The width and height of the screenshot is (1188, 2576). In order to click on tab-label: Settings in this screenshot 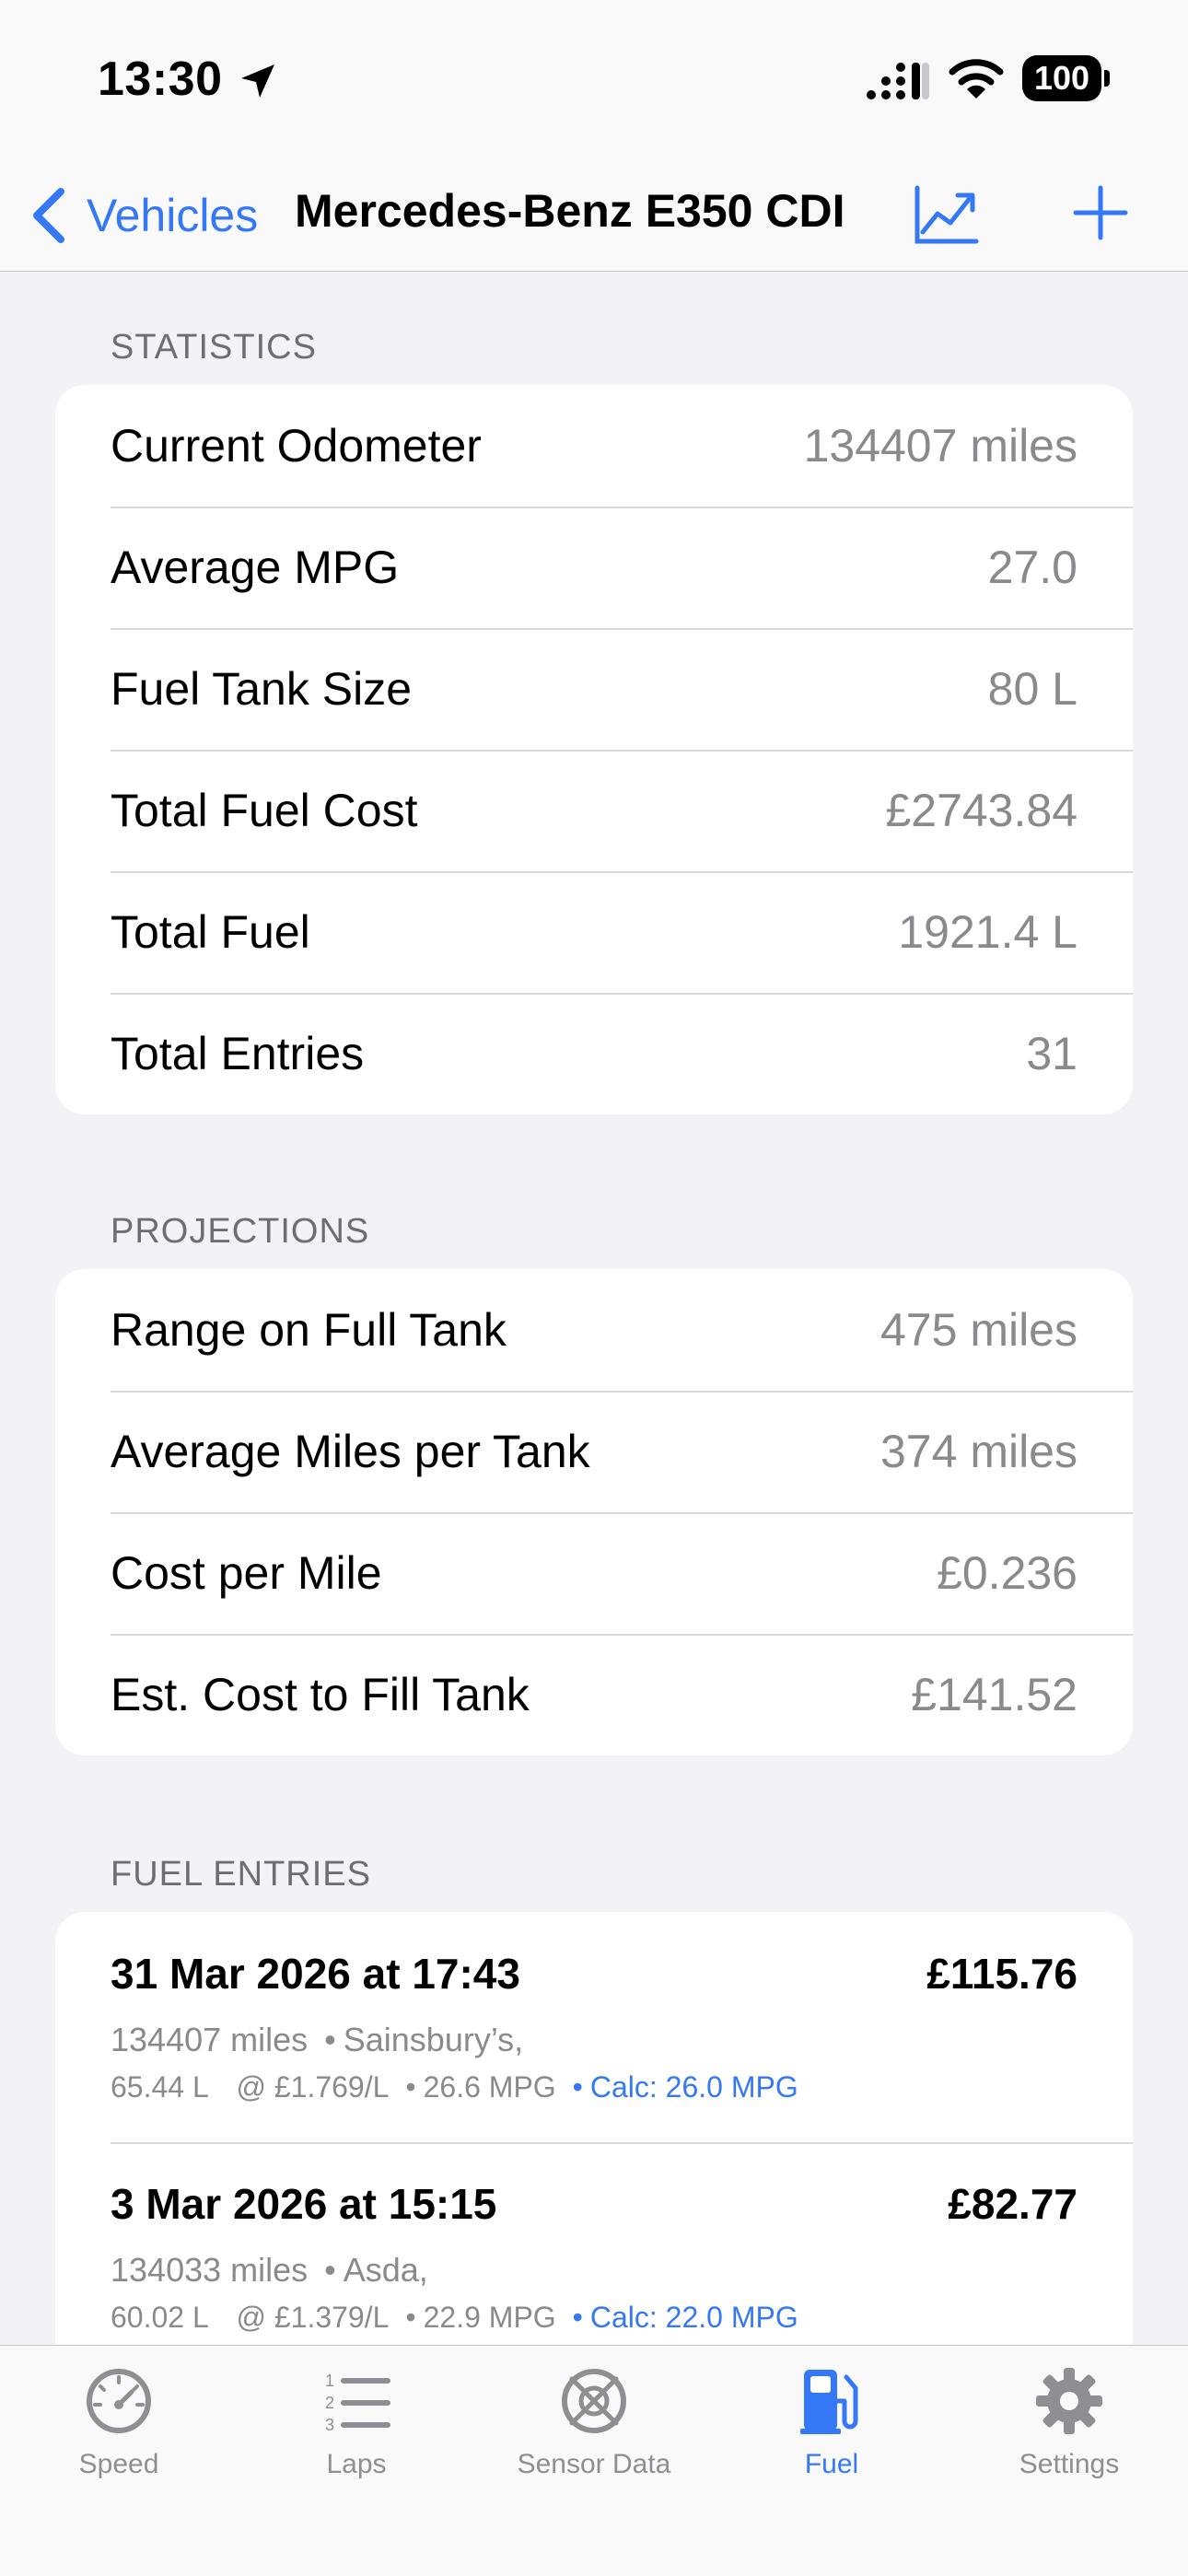, I will do `click(1069, 2464)`.